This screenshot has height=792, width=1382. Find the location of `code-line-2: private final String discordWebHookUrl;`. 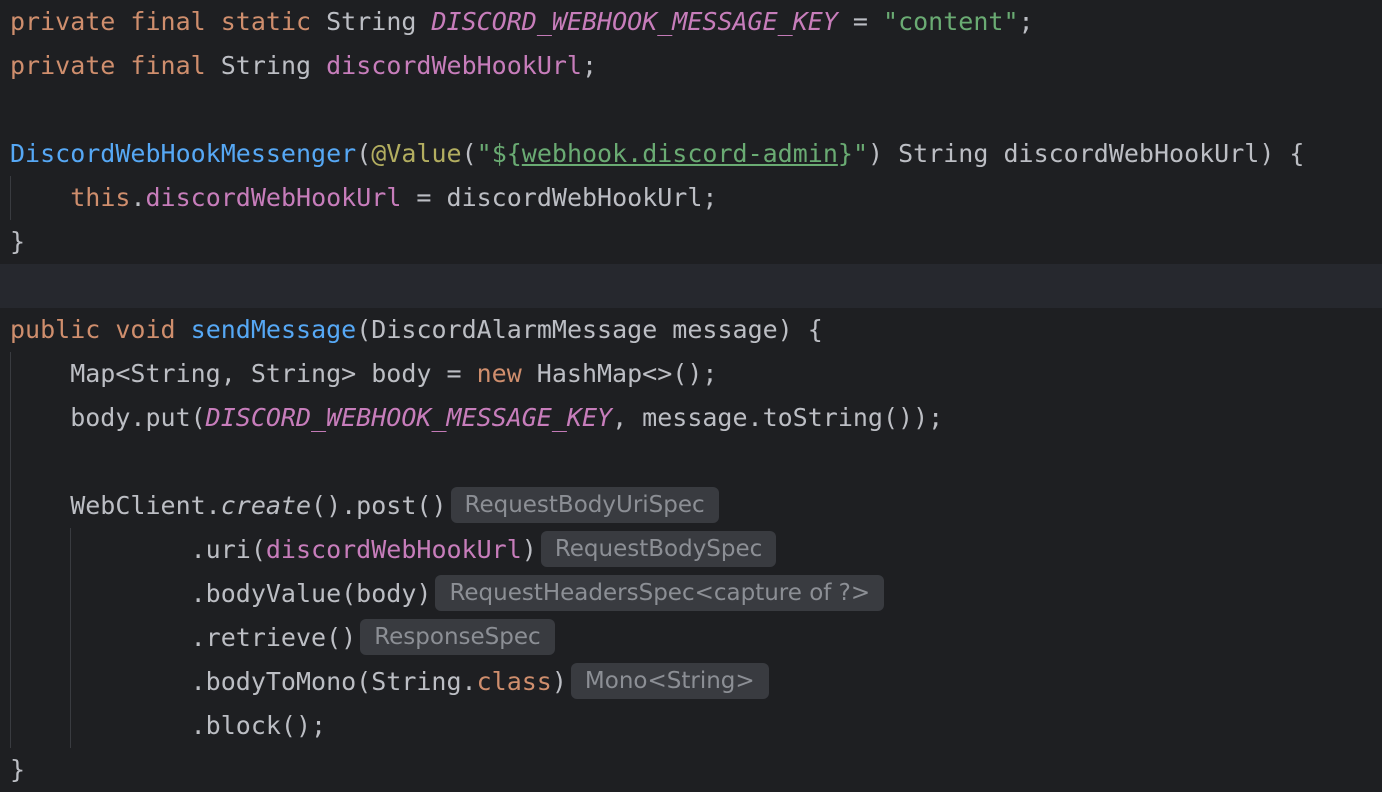

code-line-2: private final String discordWebHookUrl; is located at coordinates (691, 66).